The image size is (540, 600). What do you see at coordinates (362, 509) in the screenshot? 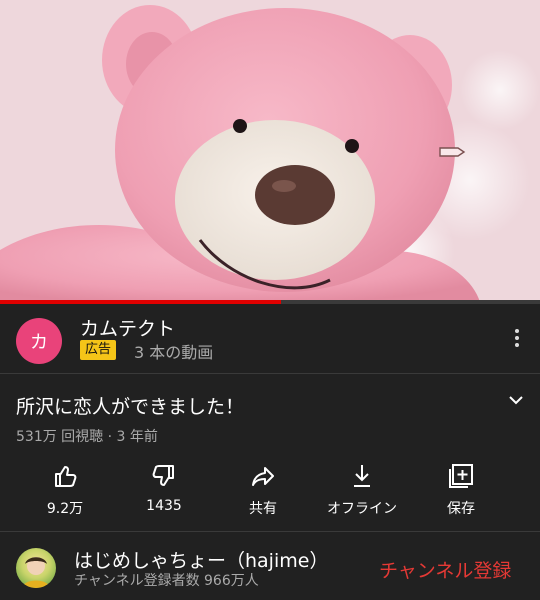
I see `offline-label: オフライン` at bounding box center [362, 509].